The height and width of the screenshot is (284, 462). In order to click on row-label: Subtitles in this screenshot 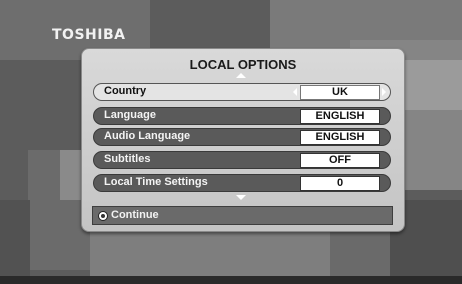, I will do `click(127, 159)`.